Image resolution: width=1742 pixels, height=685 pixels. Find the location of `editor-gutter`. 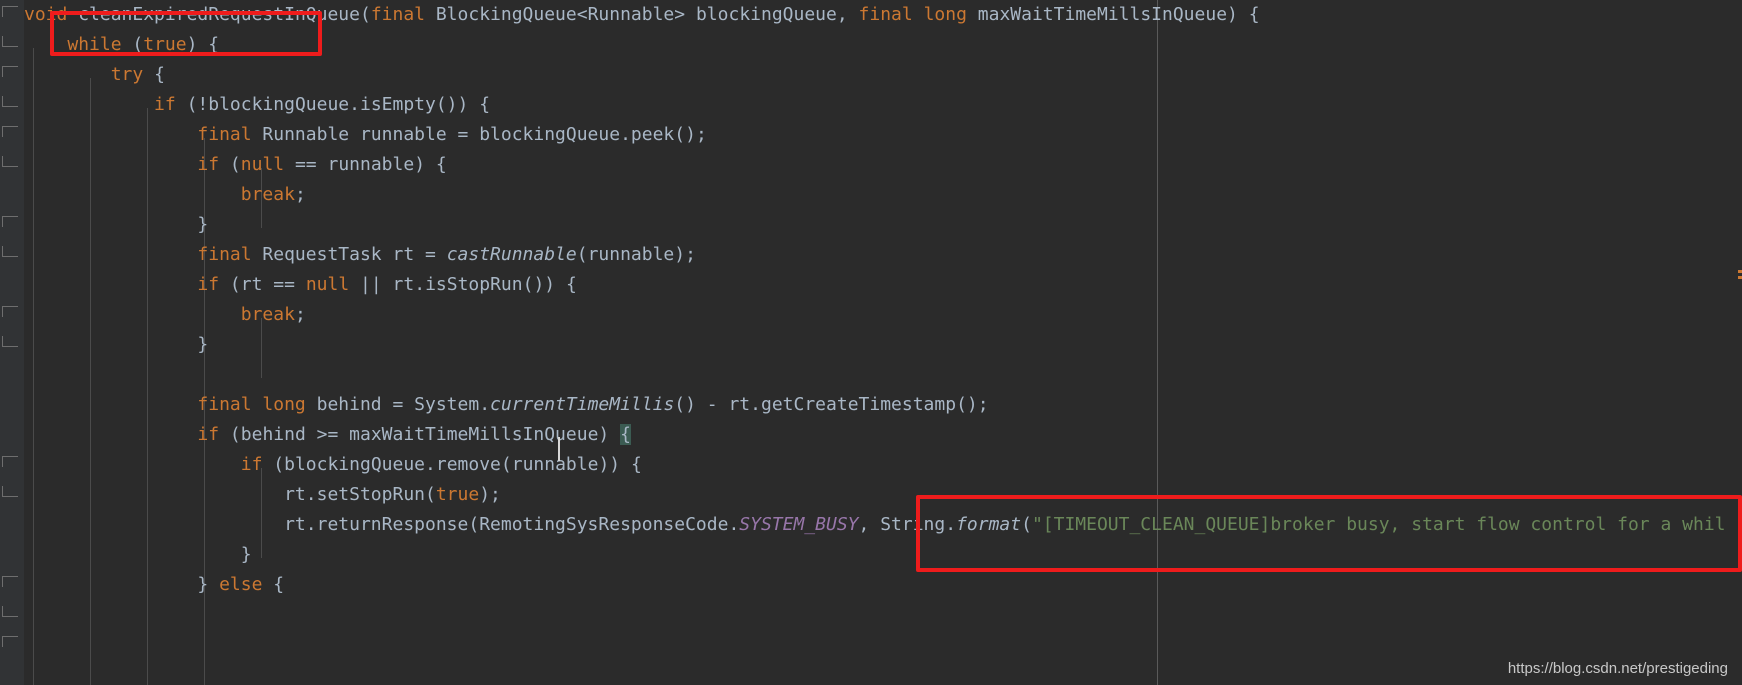

editor-gutter is located at coordinates (12, 342).